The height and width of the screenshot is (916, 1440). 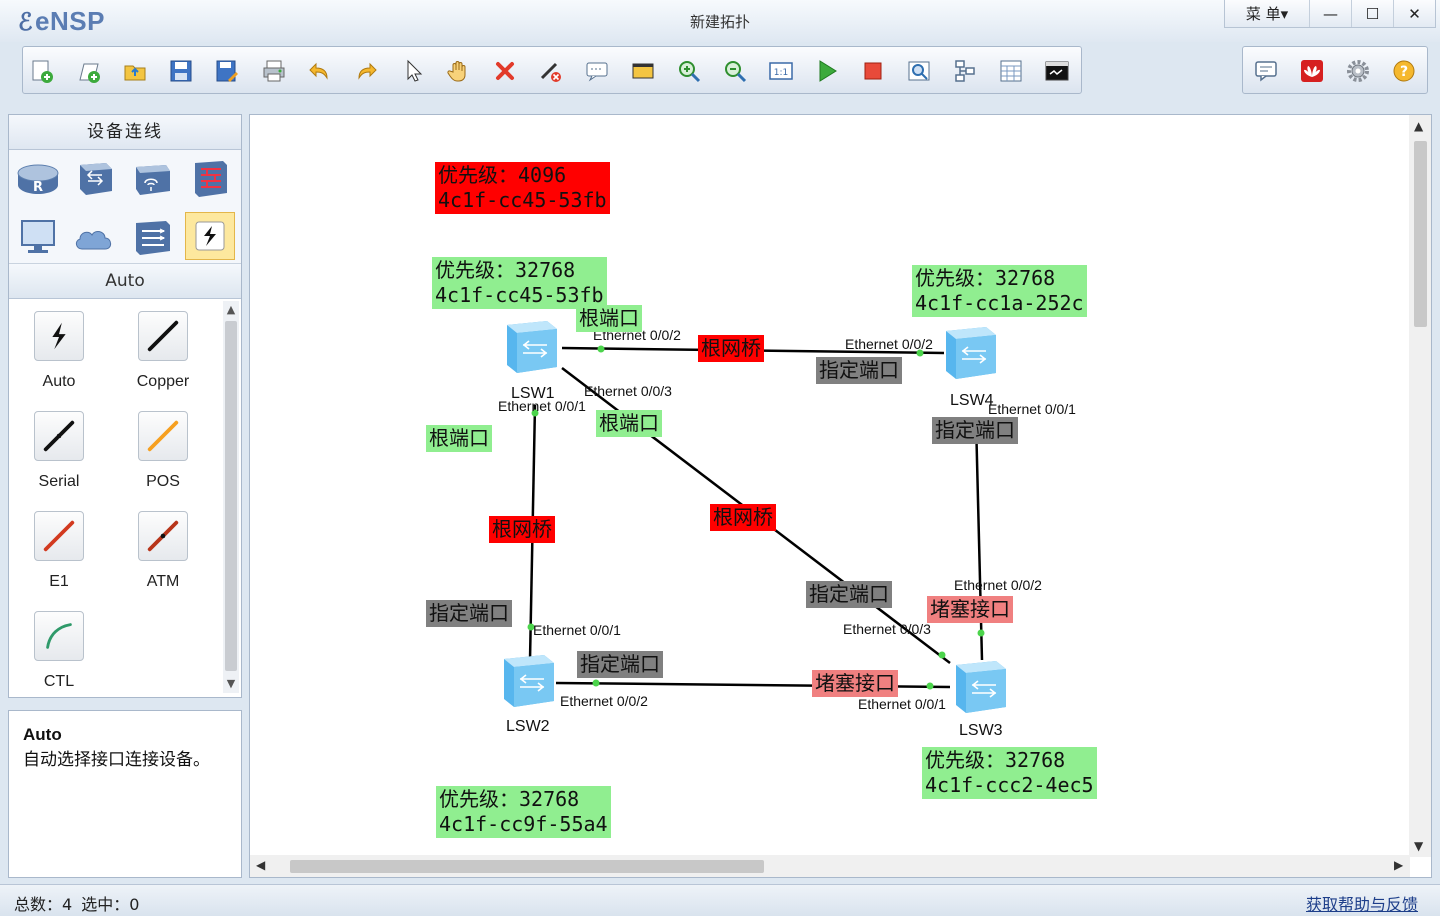 What do you see at coordinates (689, 71) in the screenshot?
I see `zoom-in-icon` at bounding box center [689, 71].